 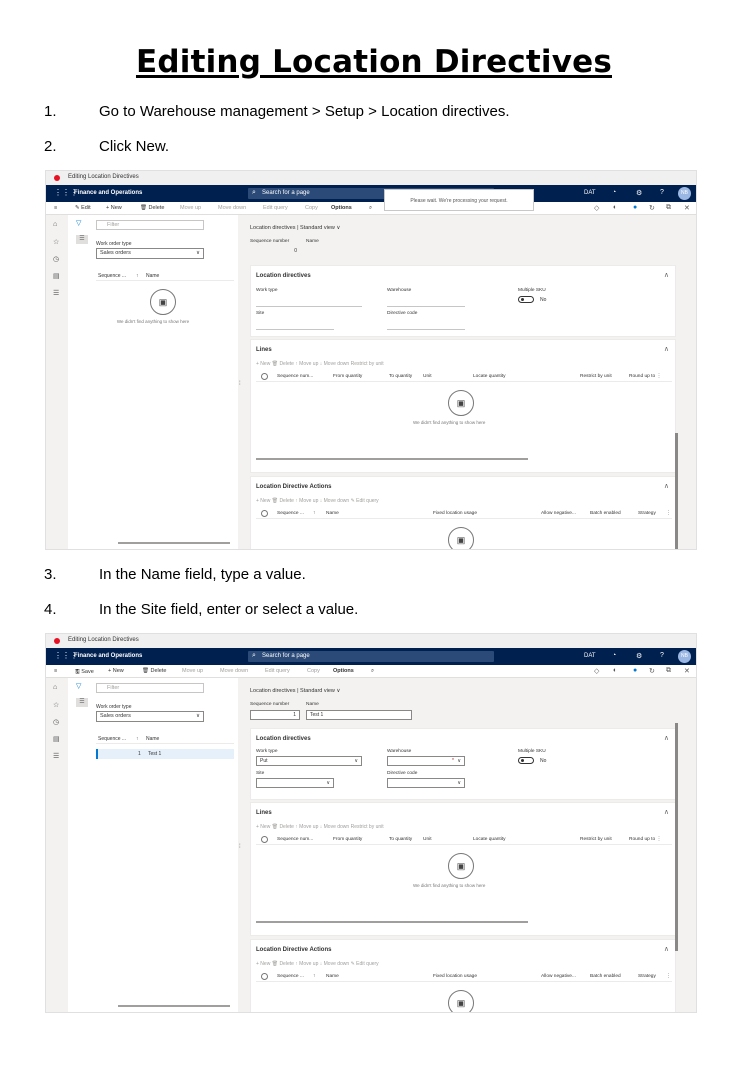 What do you see at coordinates (55, 208) in the screenshot?
I see `hamburger-icon: ≡` at bounding box center [55, 208].